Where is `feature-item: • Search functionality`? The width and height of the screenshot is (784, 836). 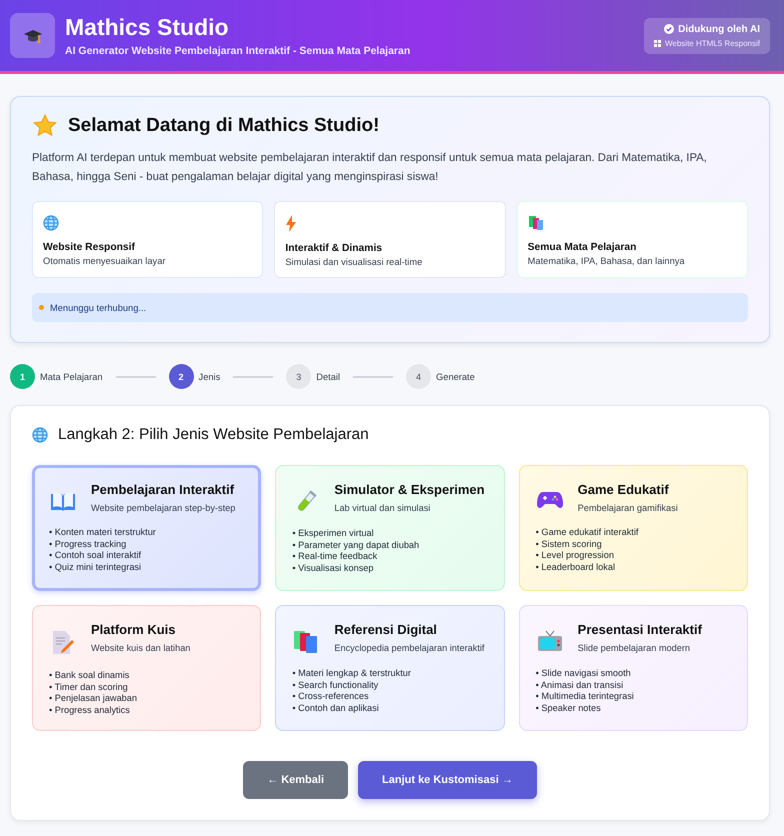
feature-item: • Search functionality is located at coordinates (336, 685).